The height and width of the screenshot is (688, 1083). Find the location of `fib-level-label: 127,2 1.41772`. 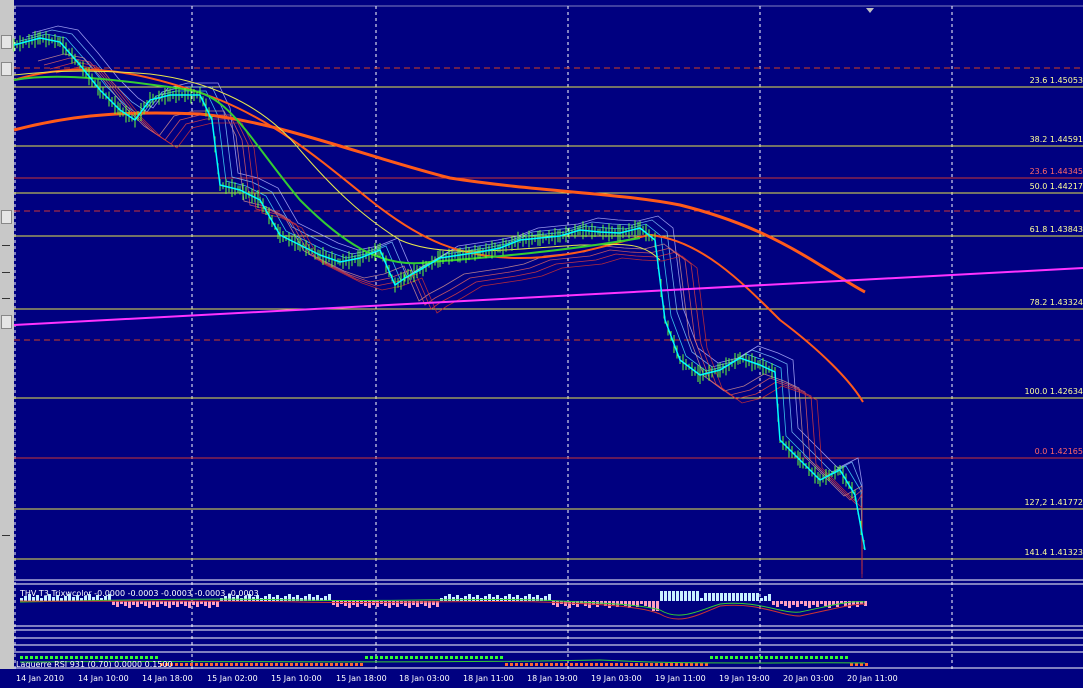

fib-level-label: 127,2 1.41772 is located at coordinates (1053, 502).